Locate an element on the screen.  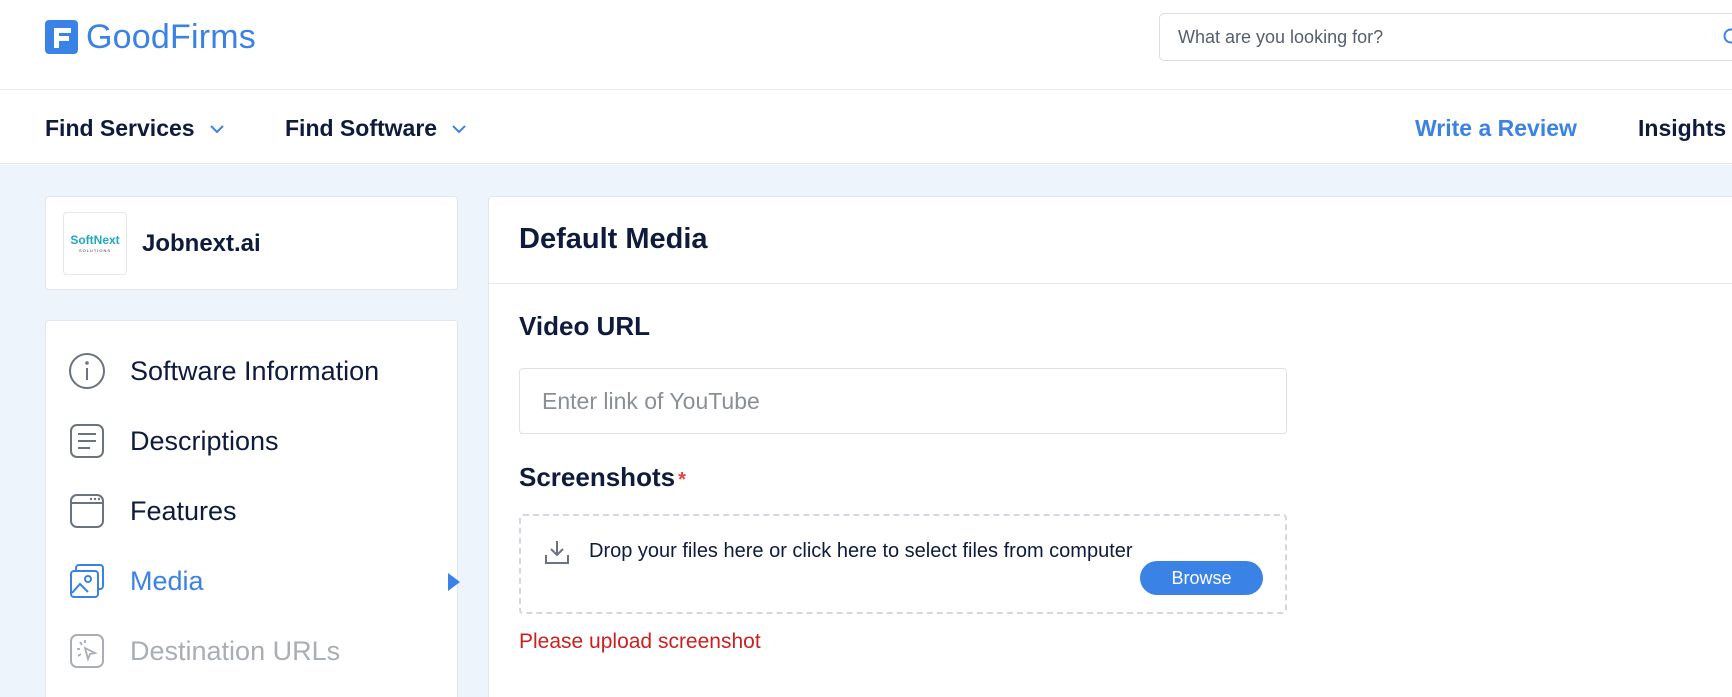
browse-button: Browse is located at coordinates (1201, 578).